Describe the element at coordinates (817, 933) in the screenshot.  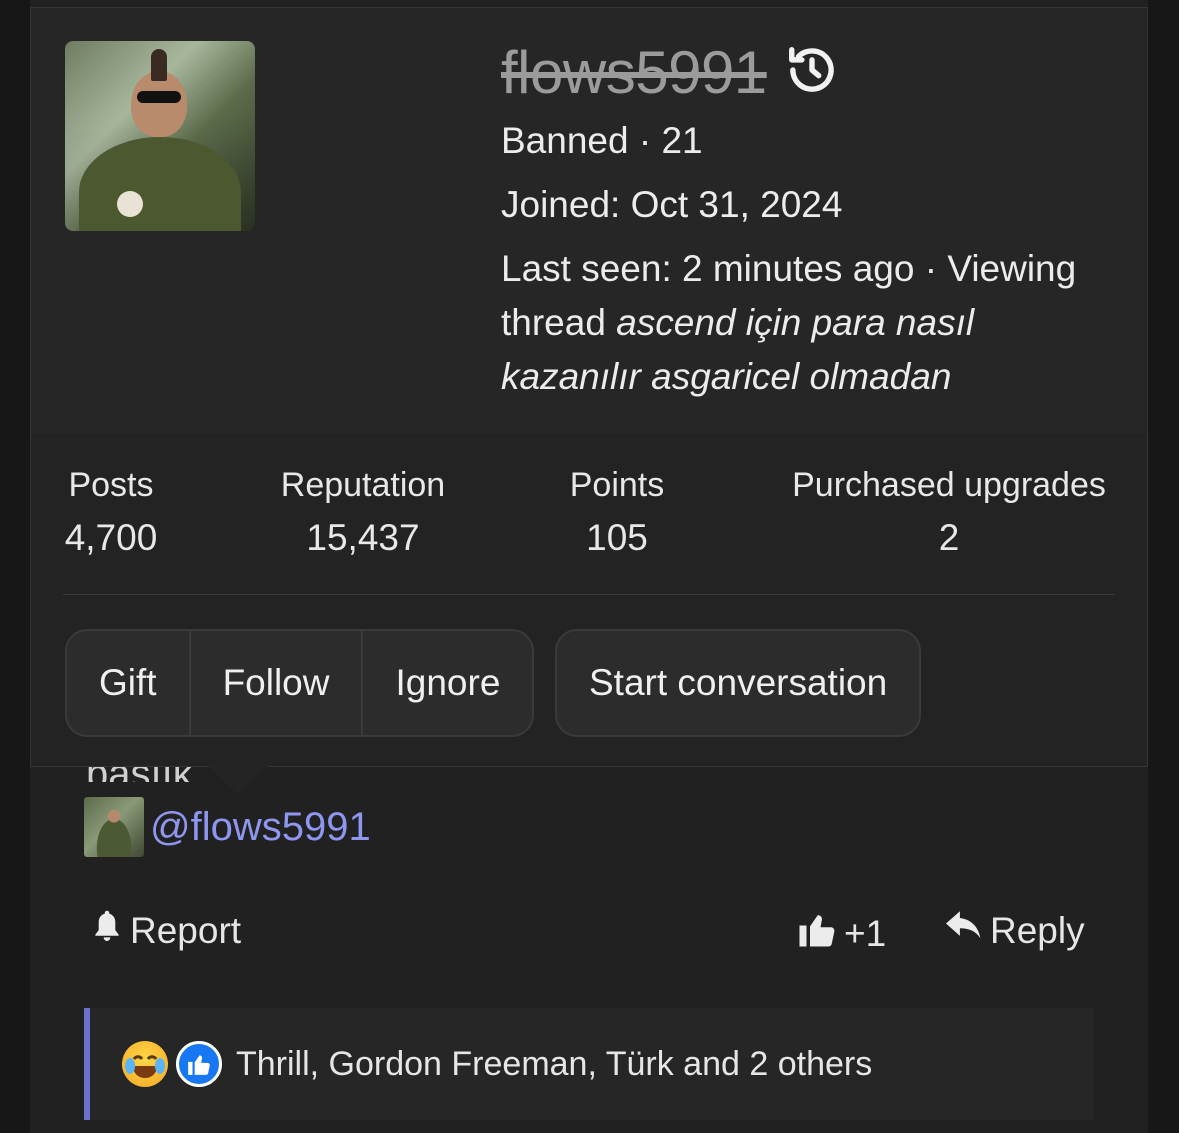
I see `thumbs-up-icon` at that location.